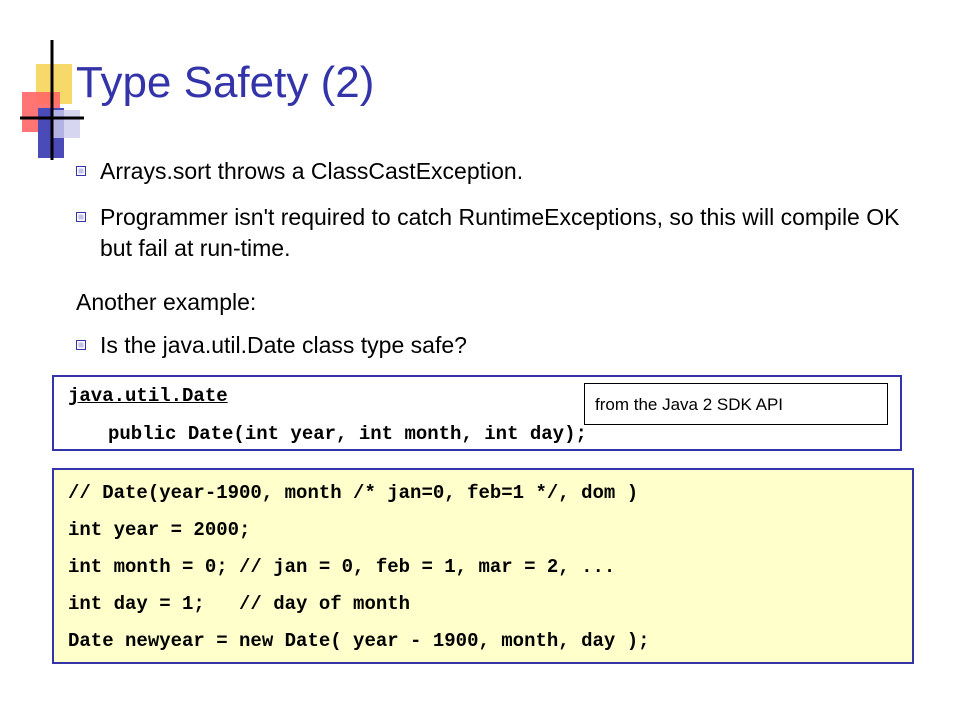  I want to click on code-line: int year = 2000;, so click(159, 530).